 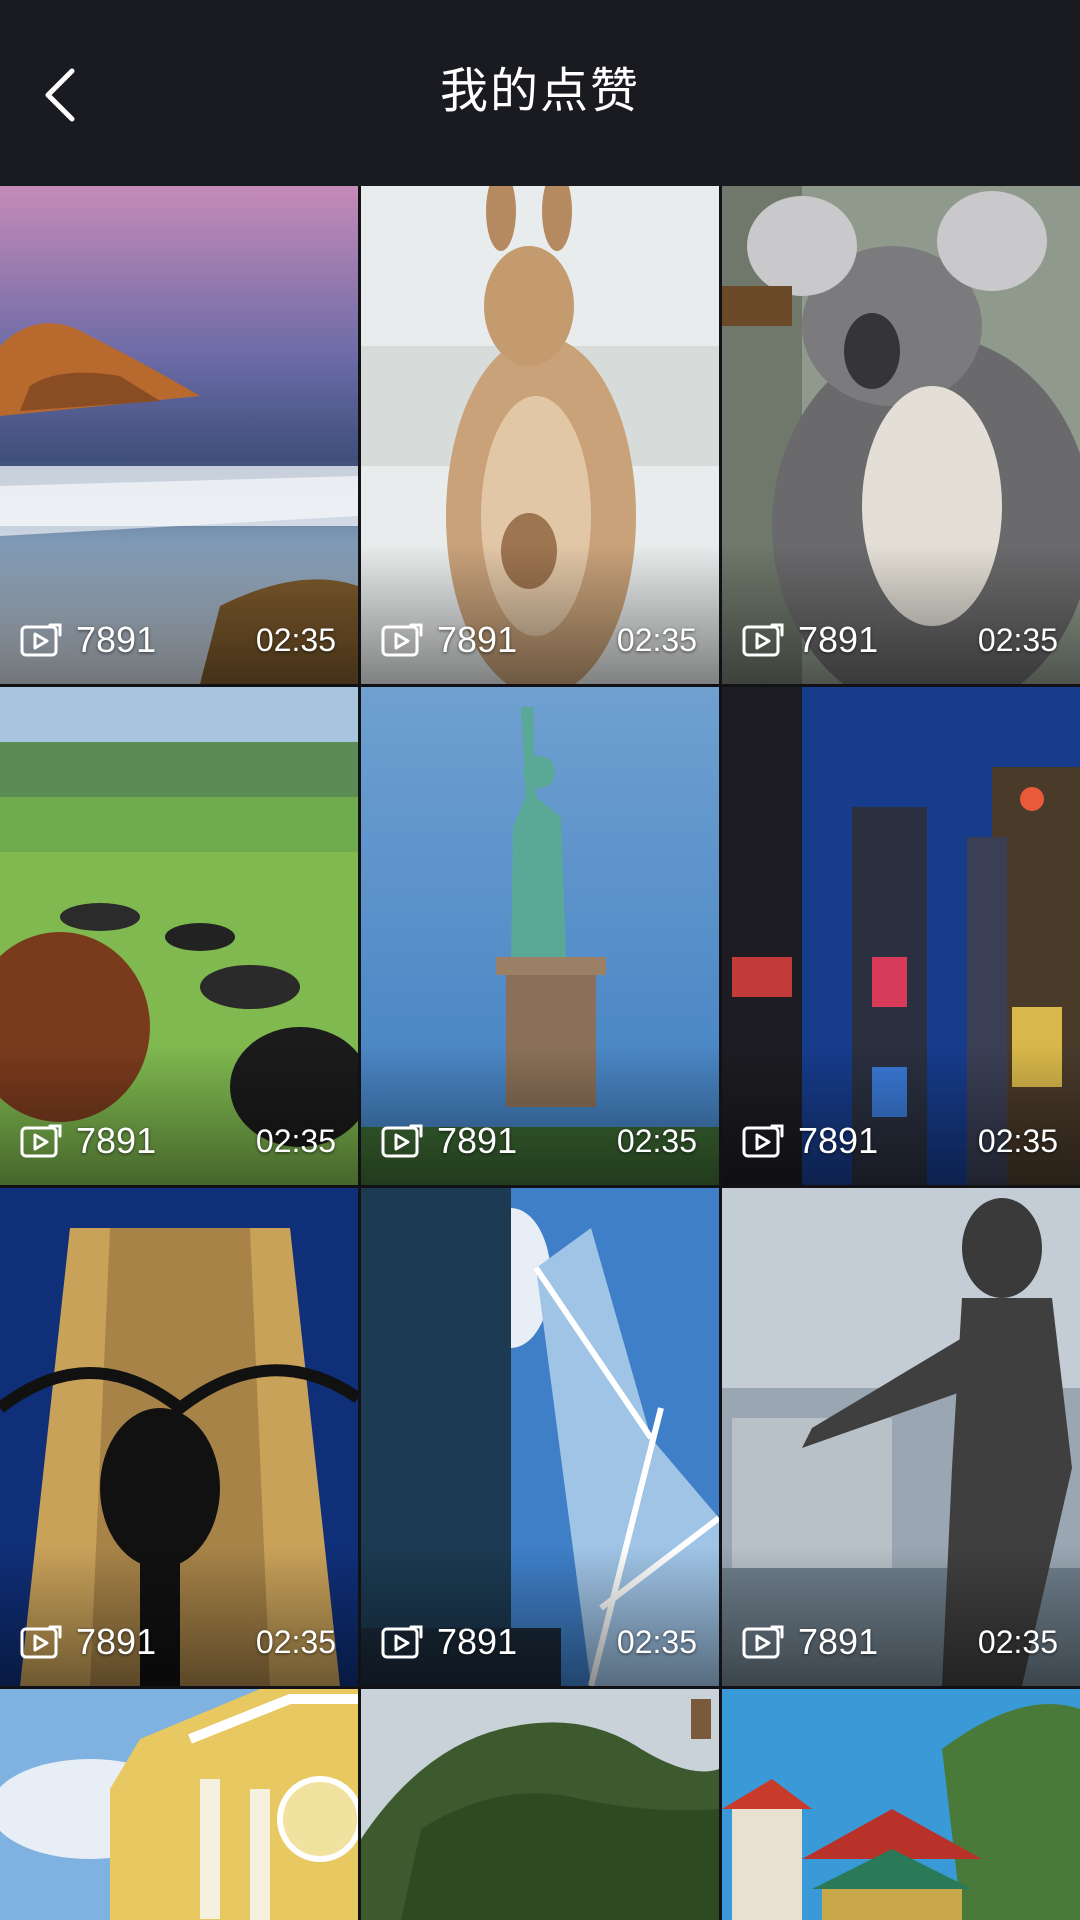 What do you see at coordinates (901, 435) in the screenshot?
I see `video-tile-koala: 7891 02:35` at bounding box center [901, 435].